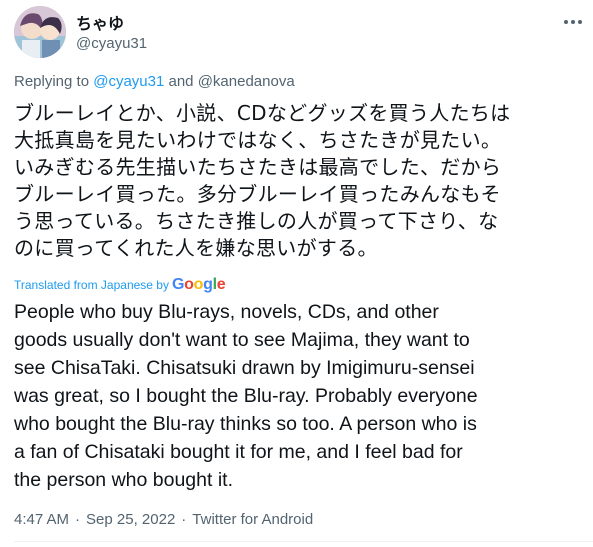  Describe the element at coordinates (40, 32) in the screenshot. I see `avatar` at that location.